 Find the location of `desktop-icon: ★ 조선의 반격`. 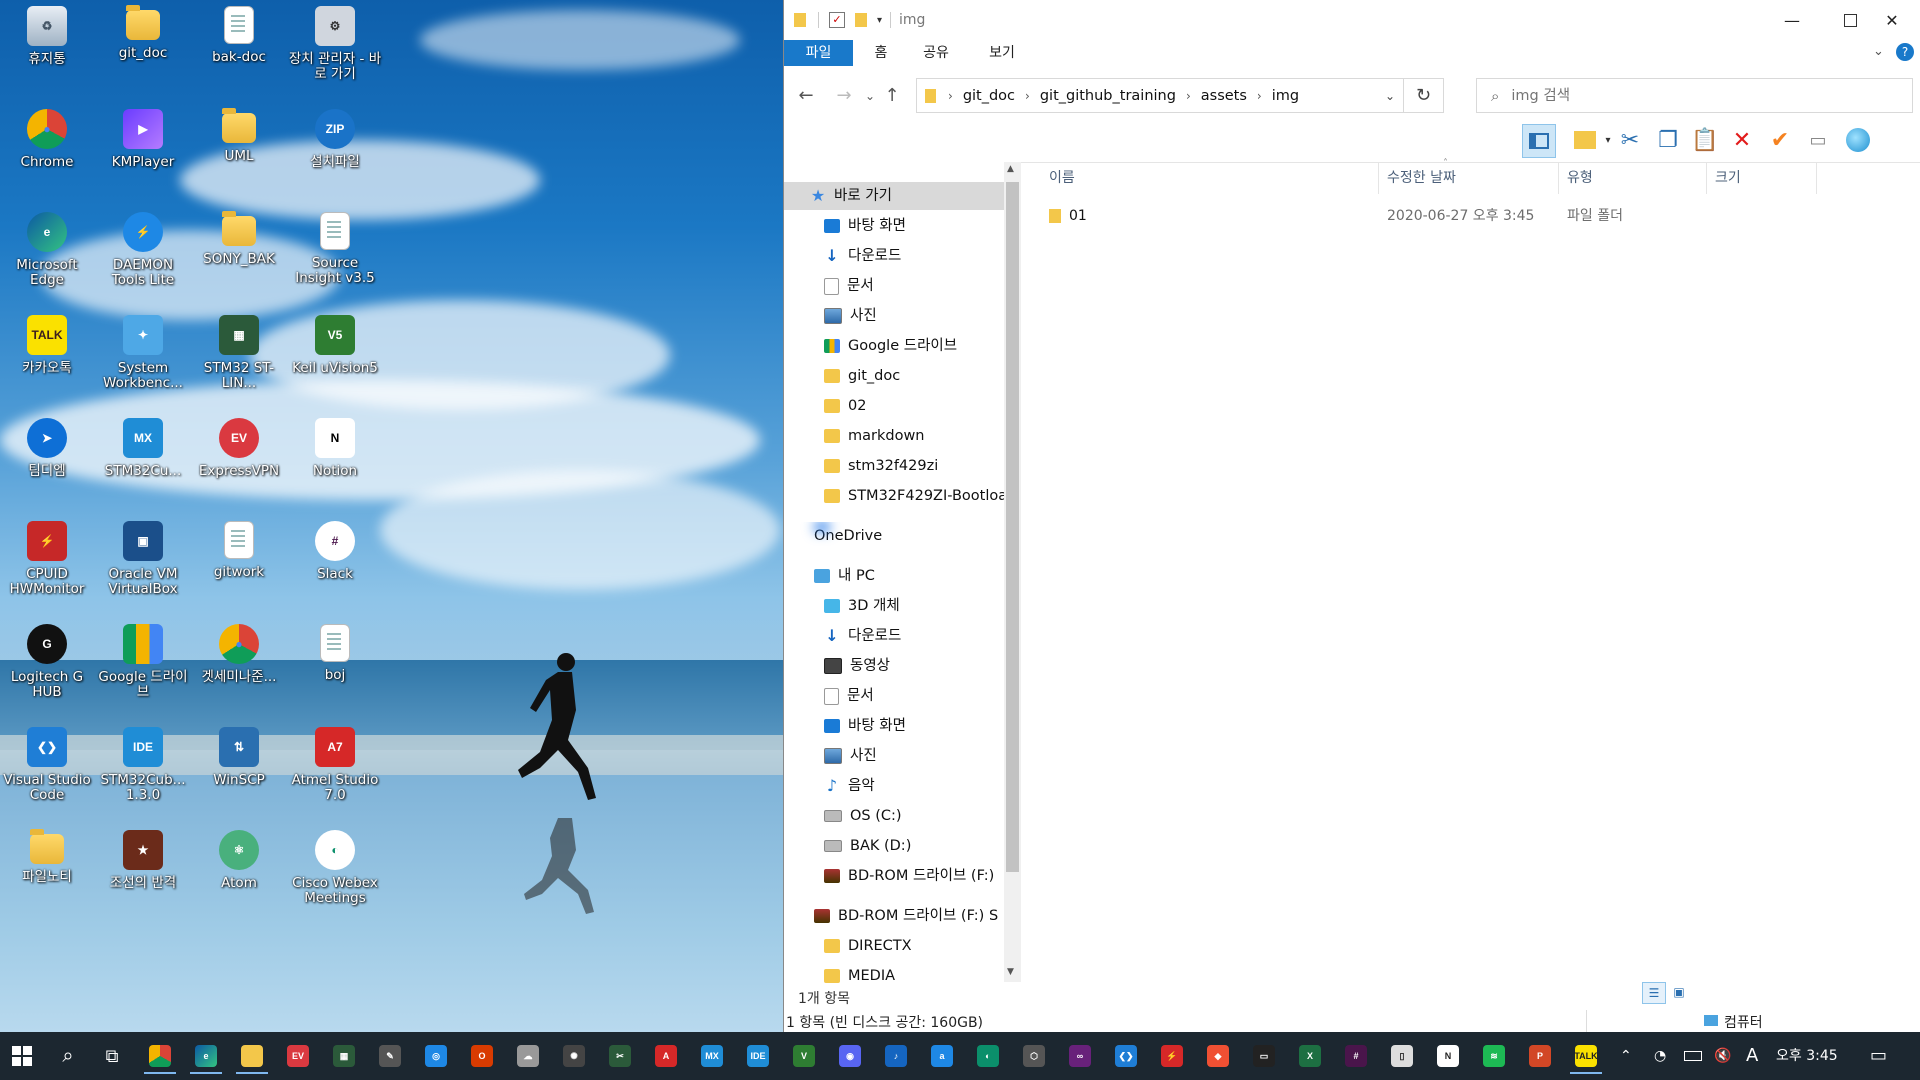

desktop-icon: ★ 조선의 반격 is located at coordinates (143, 873).